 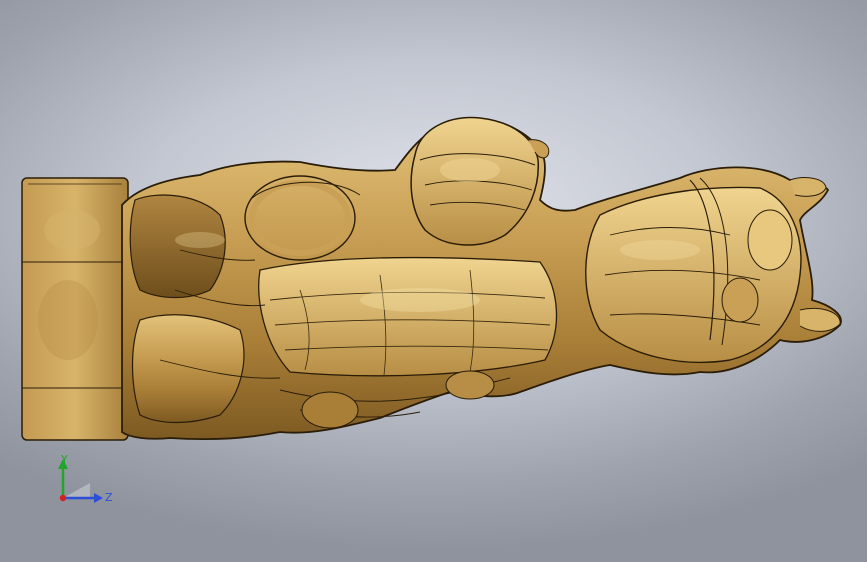 I want to click on torso-robe, so click(x=408, y=316).